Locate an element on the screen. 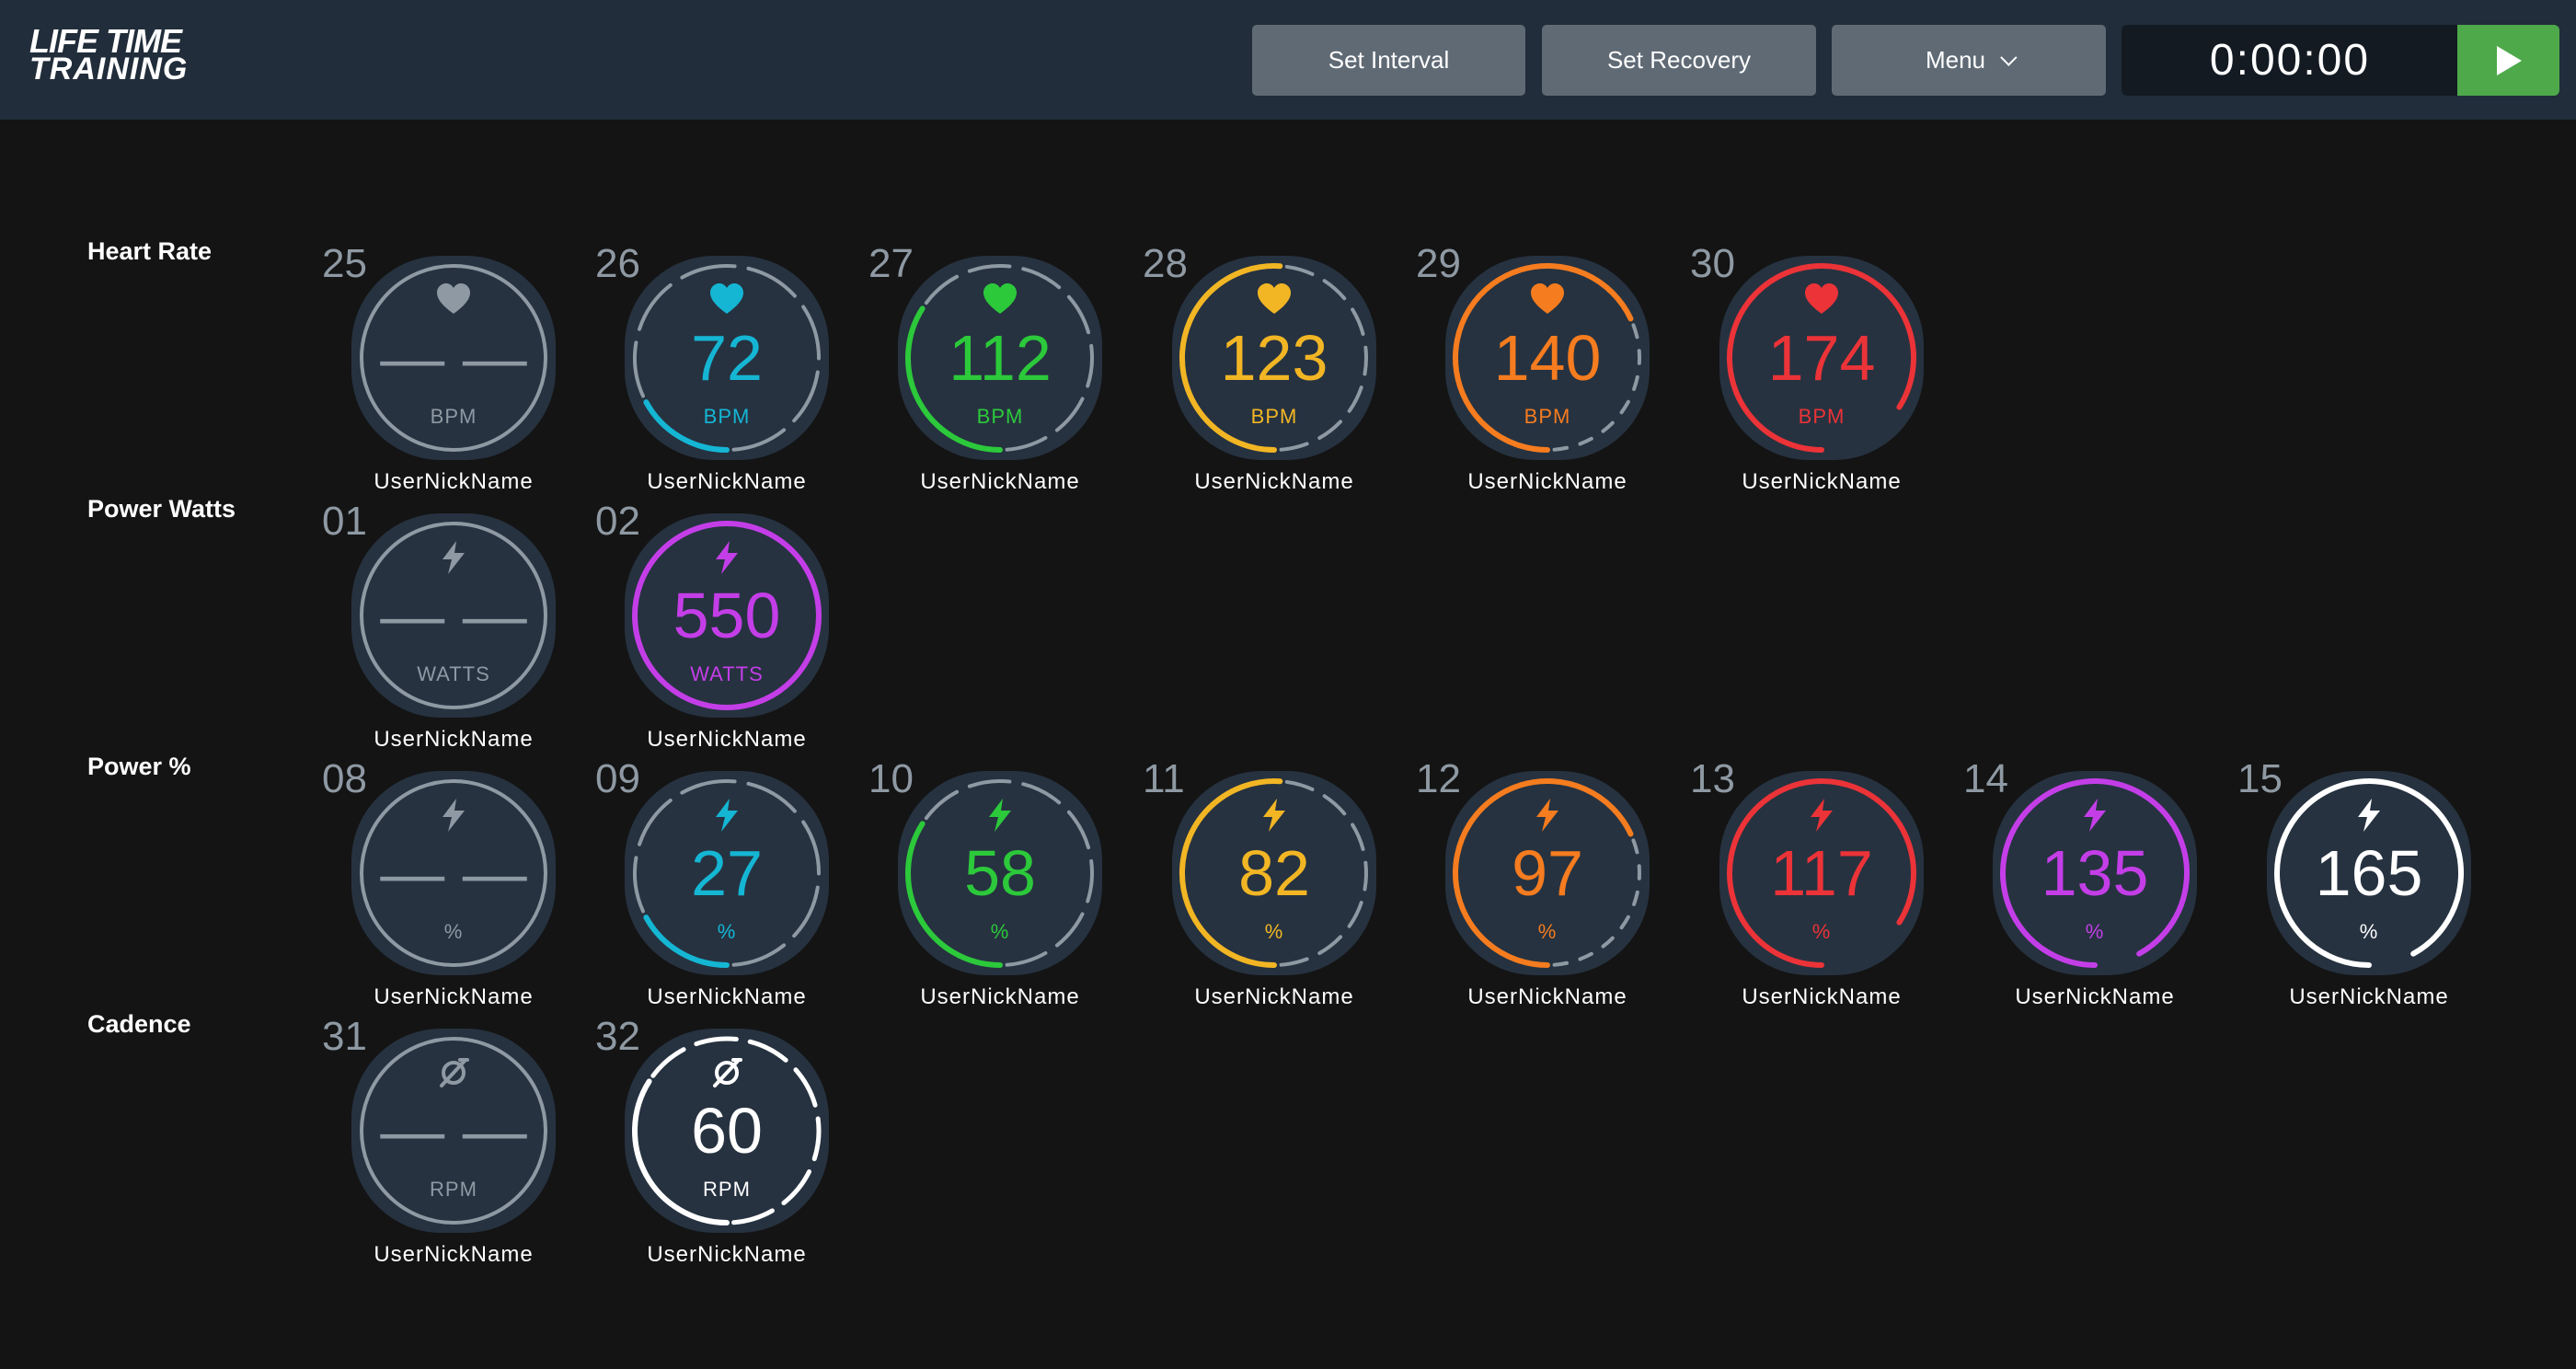 The image size is (2576, 1369). rider-tile: 11 82 % UserNickName is located at coordinates (1262, 885).